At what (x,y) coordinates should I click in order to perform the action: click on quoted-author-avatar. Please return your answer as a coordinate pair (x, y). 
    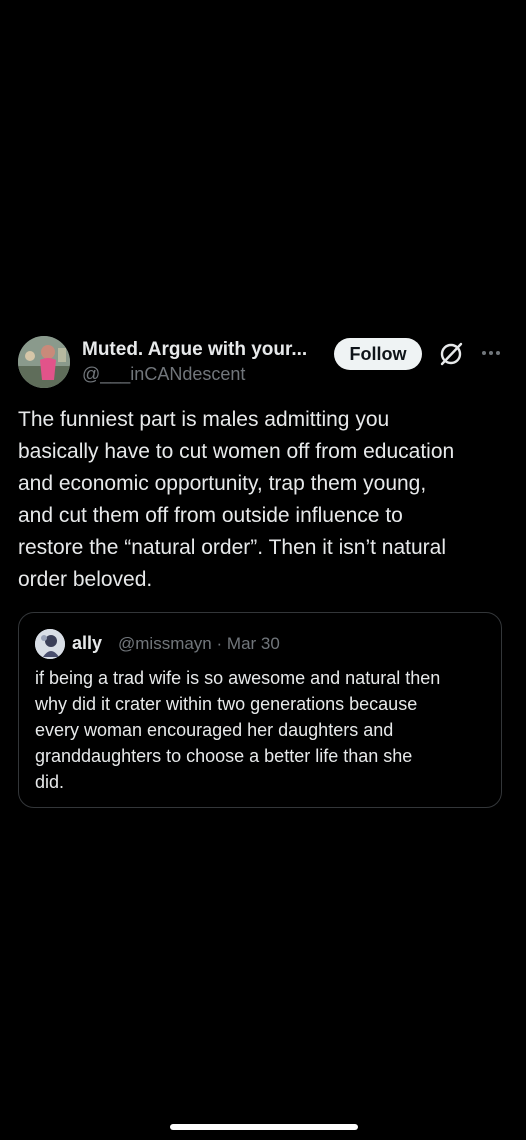
    Looking at the image, I should click on (50, 644).